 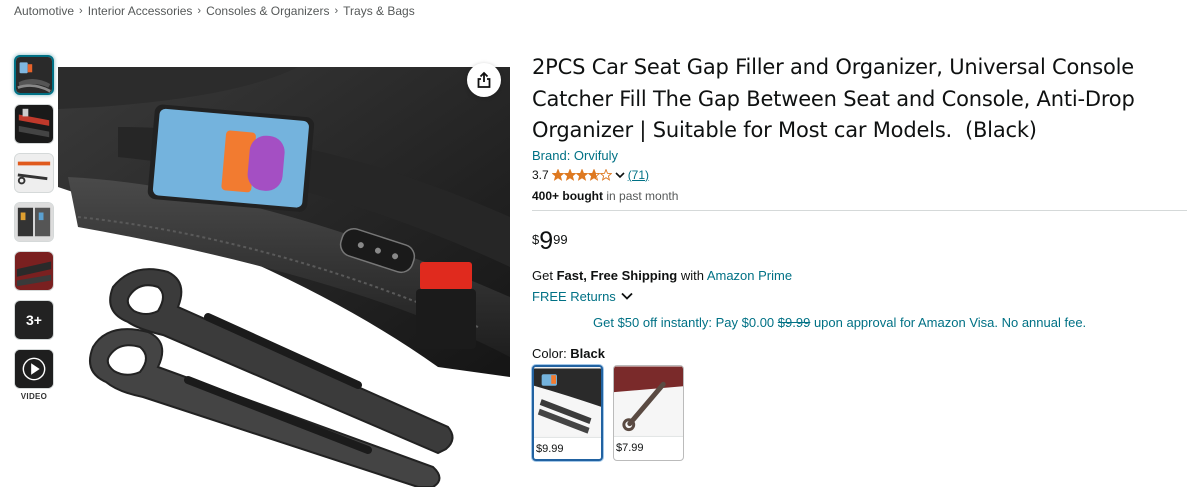 I want to click on divider, so click(x=859, y=210).